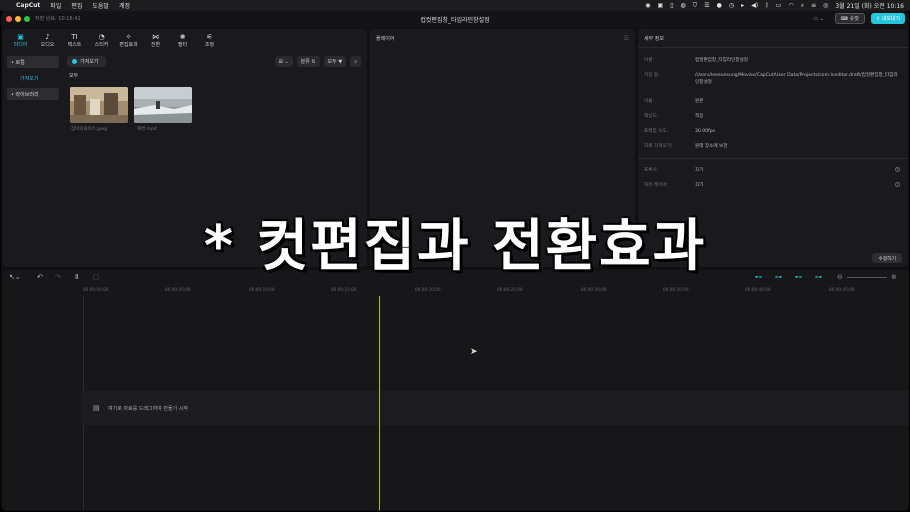 The height and width of the screenshot is (512, 910). I want to click on detail-value: 적응, so click(699, 116).